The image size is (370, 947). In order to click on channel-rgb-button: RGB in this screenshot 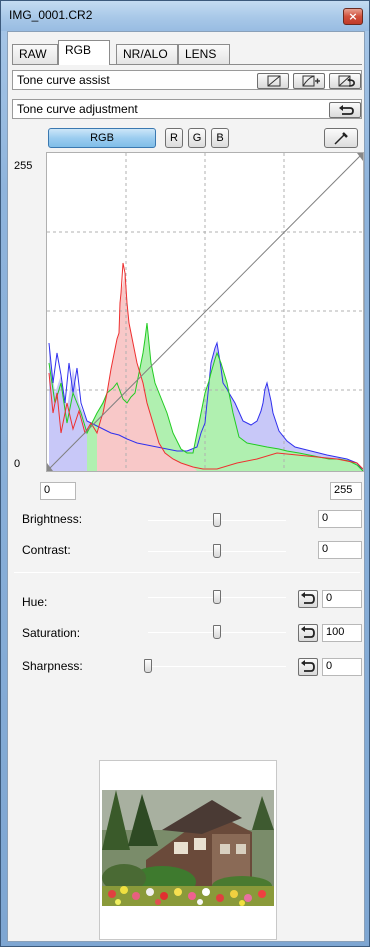, I will do `click(102, 138)`.